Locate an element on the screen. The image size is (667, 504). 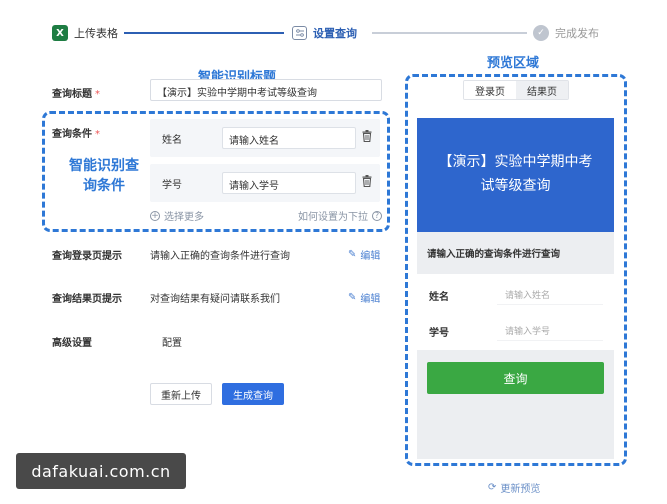
condition-name: 学号 is located at coordinates (172, 185).